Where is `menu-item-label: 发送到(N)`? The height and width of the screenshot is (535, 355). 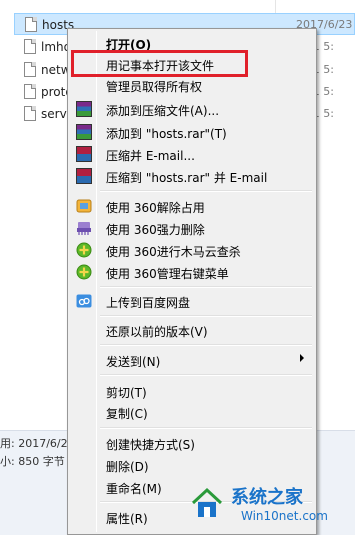
menu-item-label: 发送到(N) is located at coordinates (133, 362).